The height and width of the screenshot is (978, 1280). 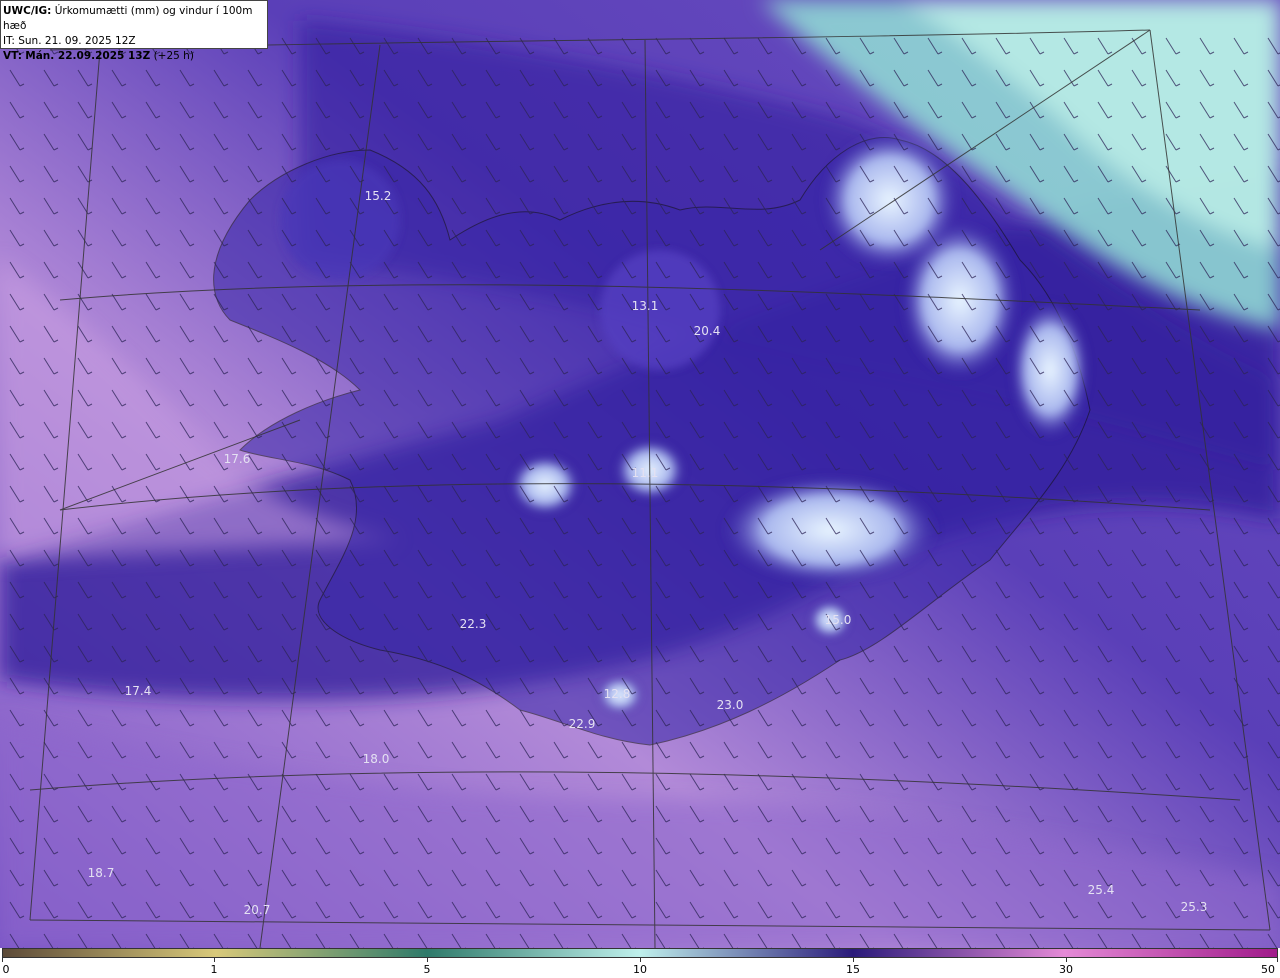 What do you see at coordinates (27, 11) in the screenshot?
I see `model-name: UWC/IG:` at bounding box center [27, 11].